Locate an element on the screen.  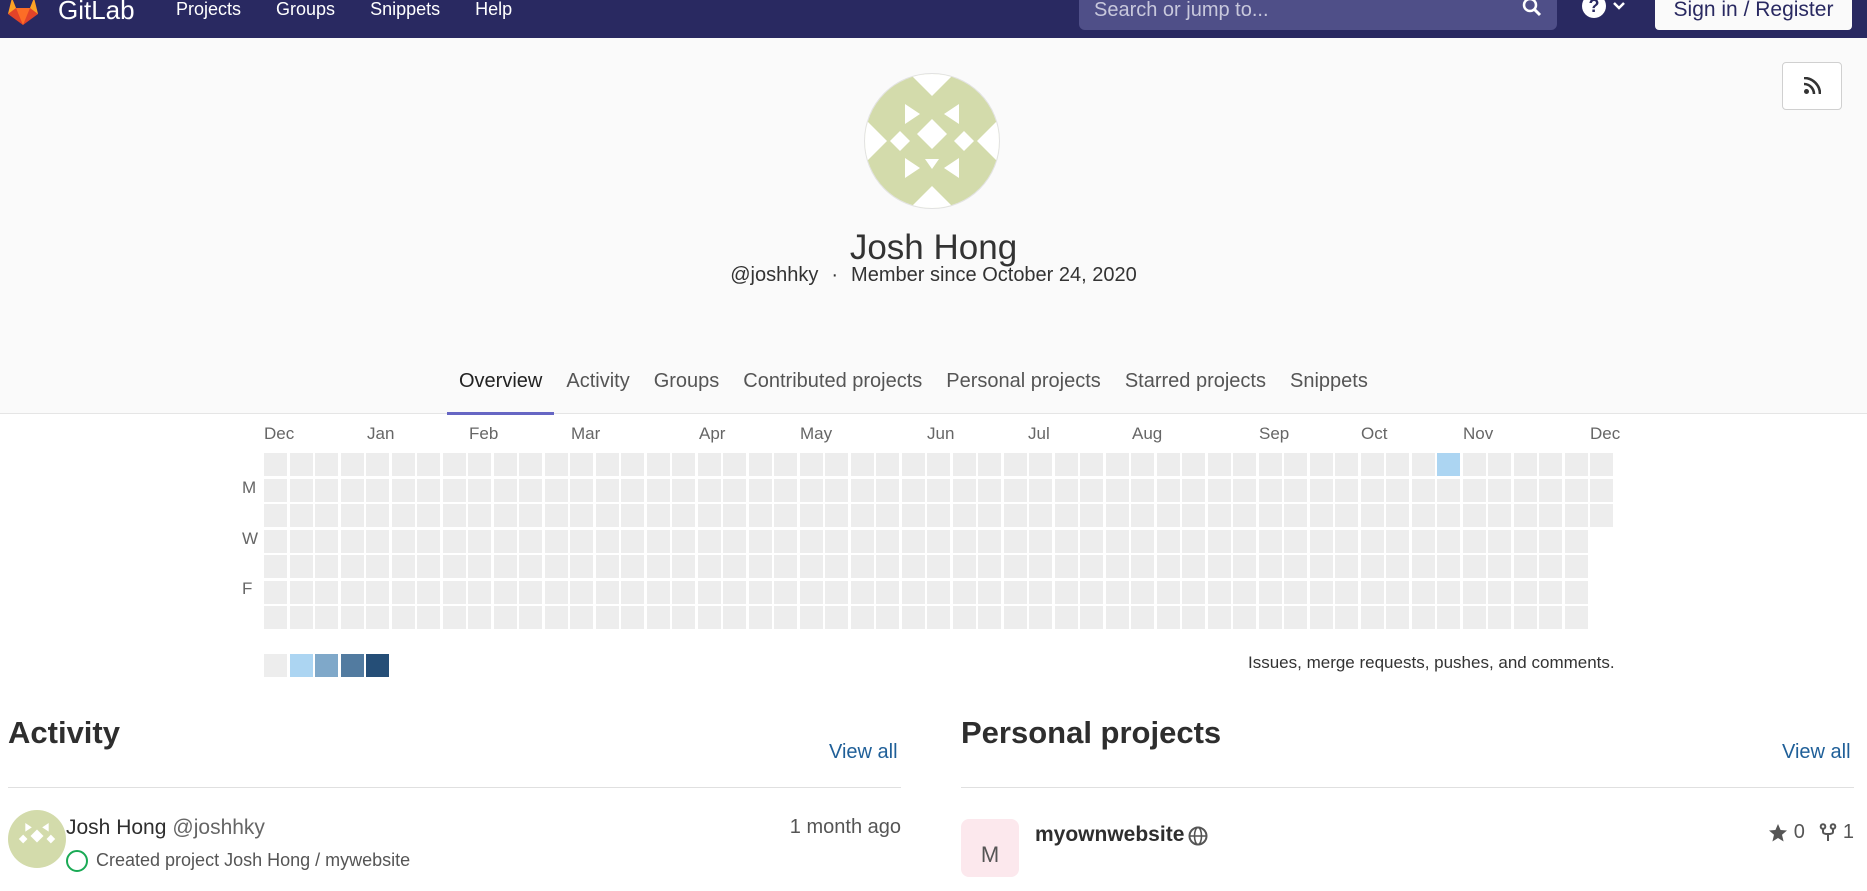
project-item: M myownwebsite 0 1 is located at coordinates (1407, 846).